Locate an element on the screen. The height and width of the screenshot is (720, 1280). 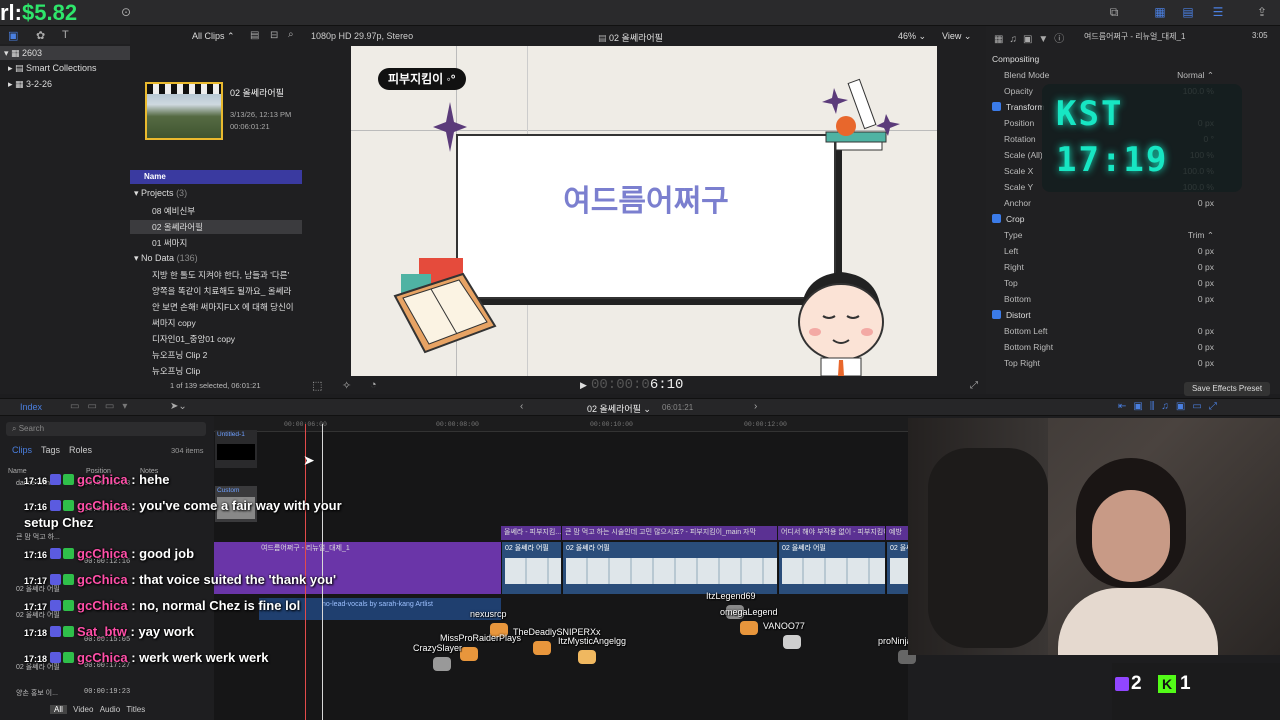
select-tool-icon: ➤⌄ is located at coordinates (178, 406).